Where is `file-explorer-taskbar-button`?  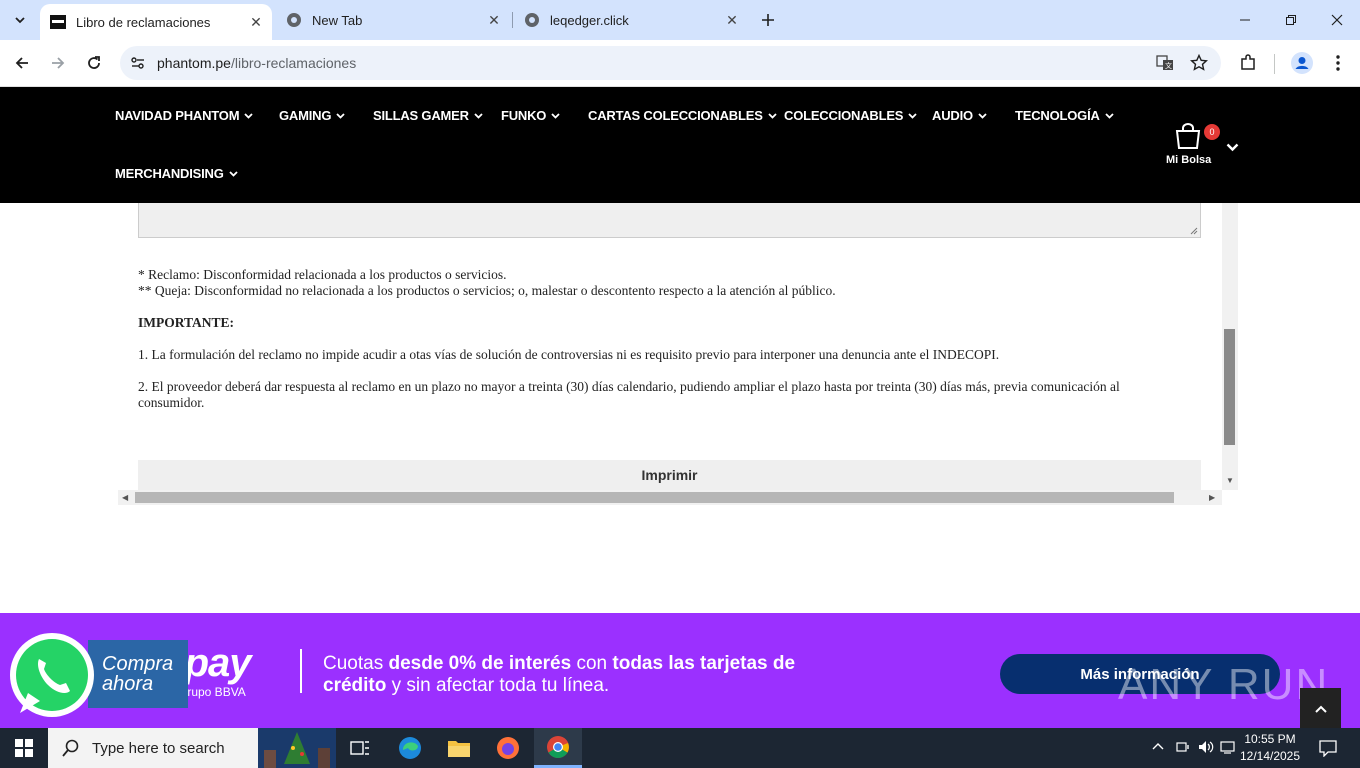 file-explorer-taskbar-button is located at coordinates (459, 748).